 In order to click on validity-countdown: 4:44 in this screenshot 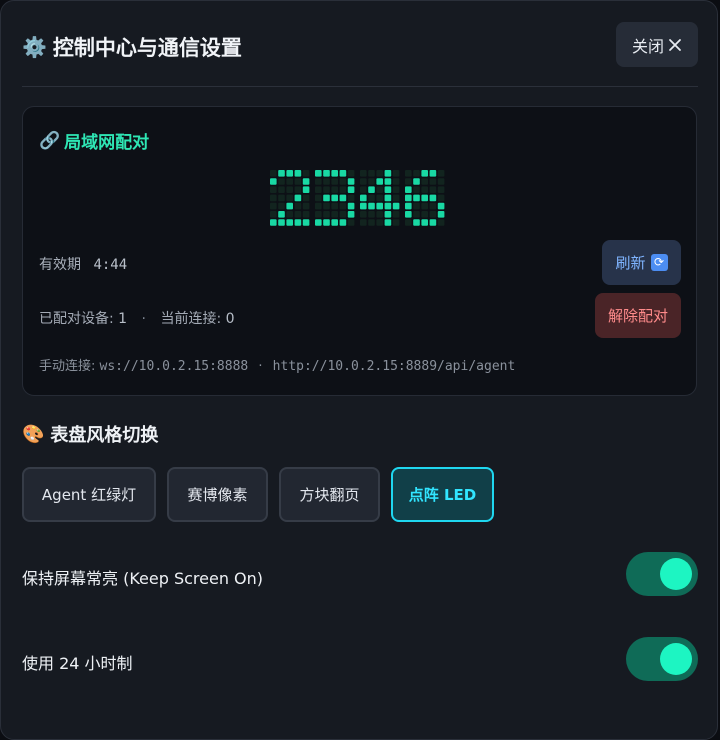, I will do `click(110, 265)`.